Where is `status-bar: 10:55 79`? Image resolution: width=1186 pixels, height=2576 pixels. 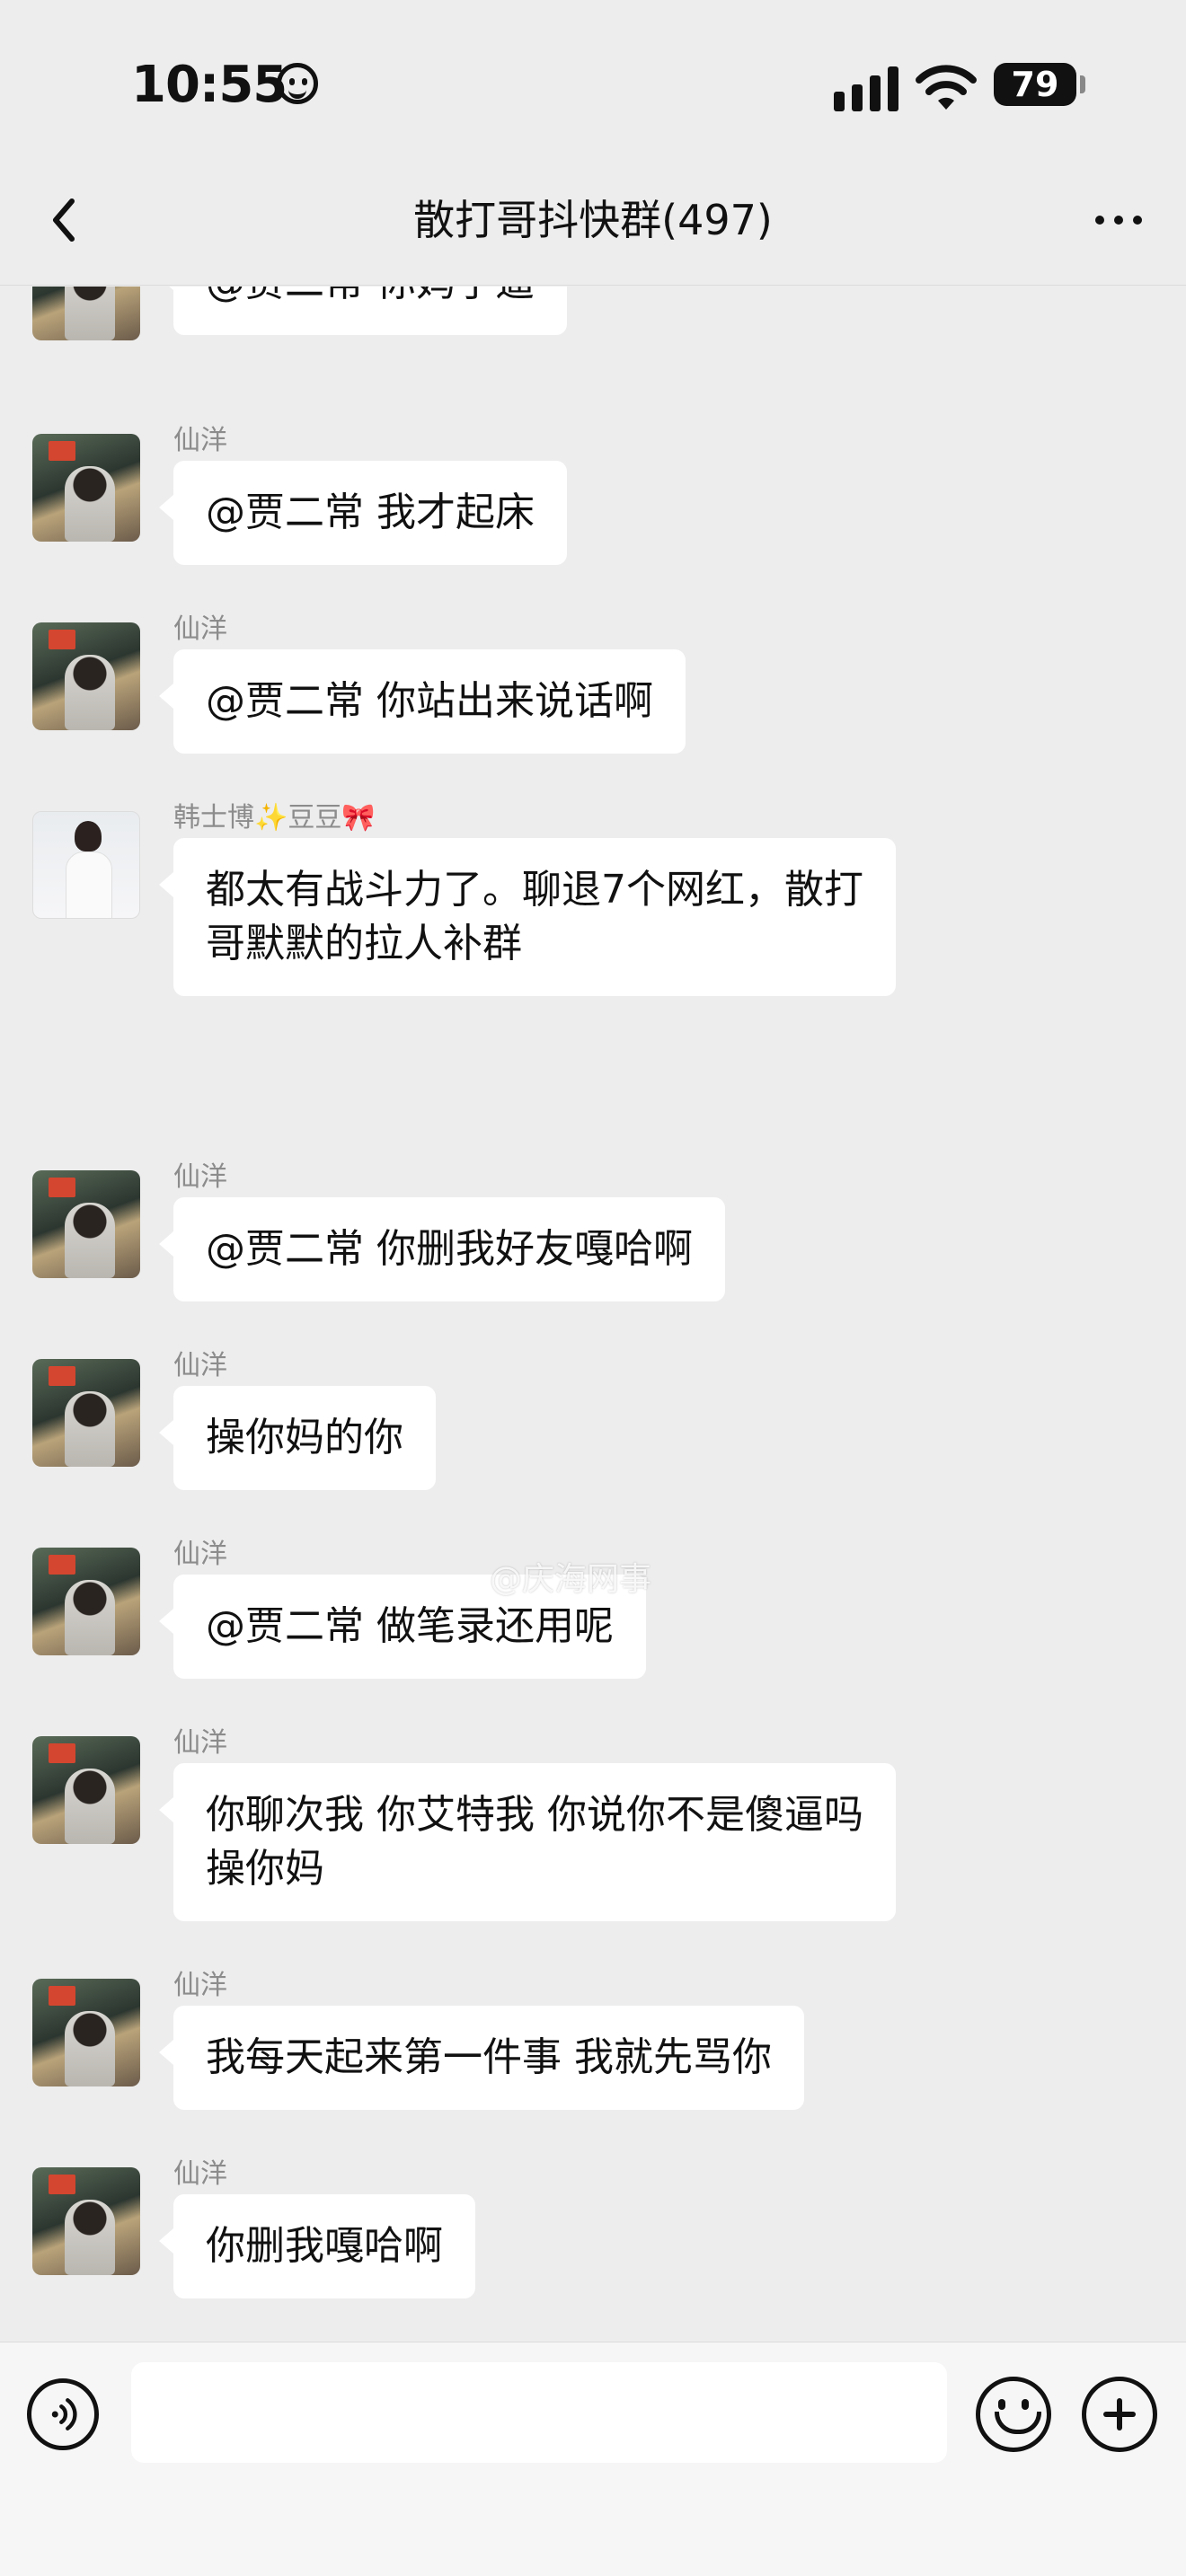 status-bar: 10:55 79 is located at coordinates (593, 81).